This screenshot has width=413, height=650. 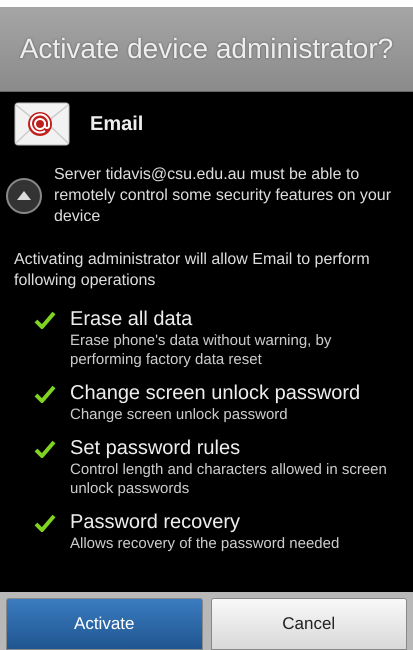 I want to click on up-triangle-icon, so click(x=24, y=195).